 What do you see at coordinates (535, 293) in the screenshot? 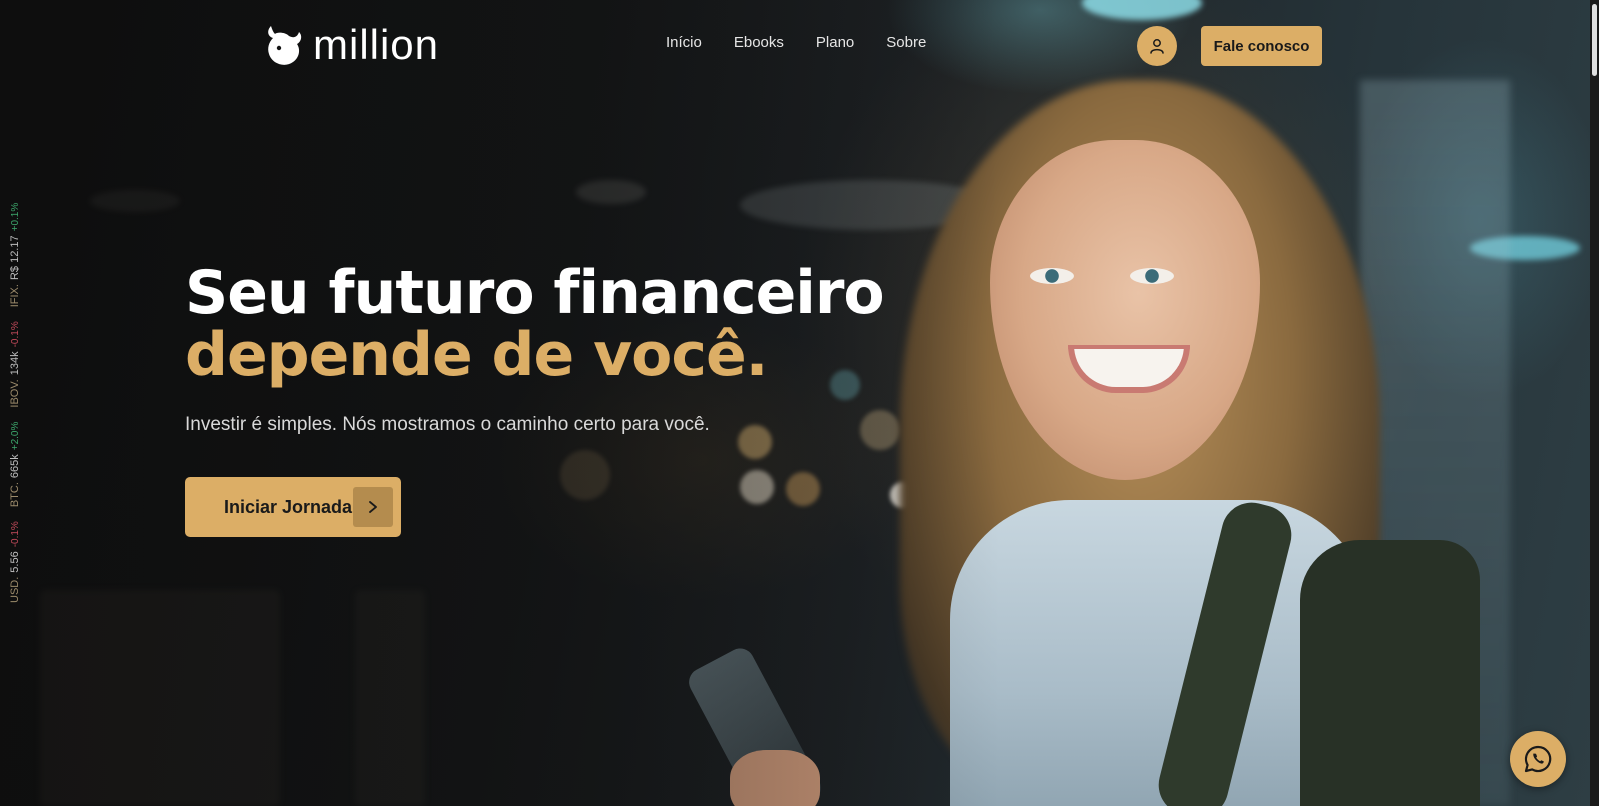
I see `hero-title-line1: Seu futuro financeiro` at bounding box center [535, 293].